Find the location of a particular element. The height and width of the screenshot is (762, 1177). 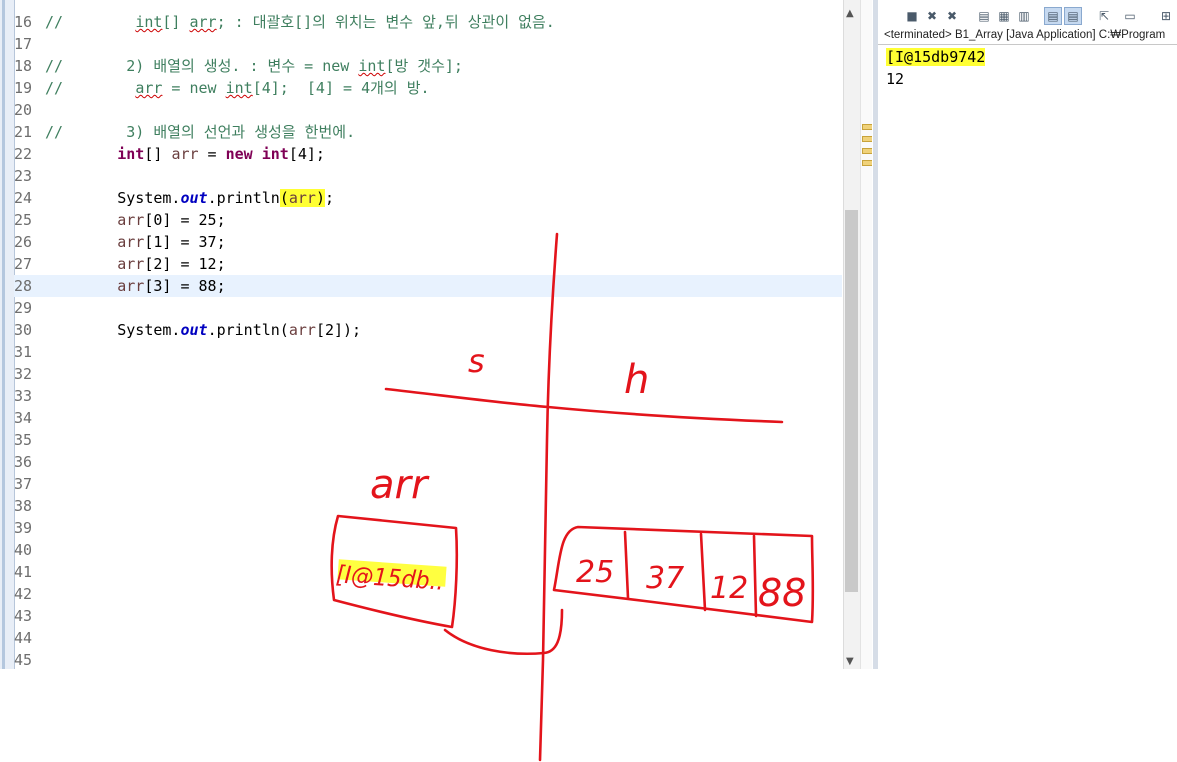

line-number: 38 is located at coordinates (23, 506).